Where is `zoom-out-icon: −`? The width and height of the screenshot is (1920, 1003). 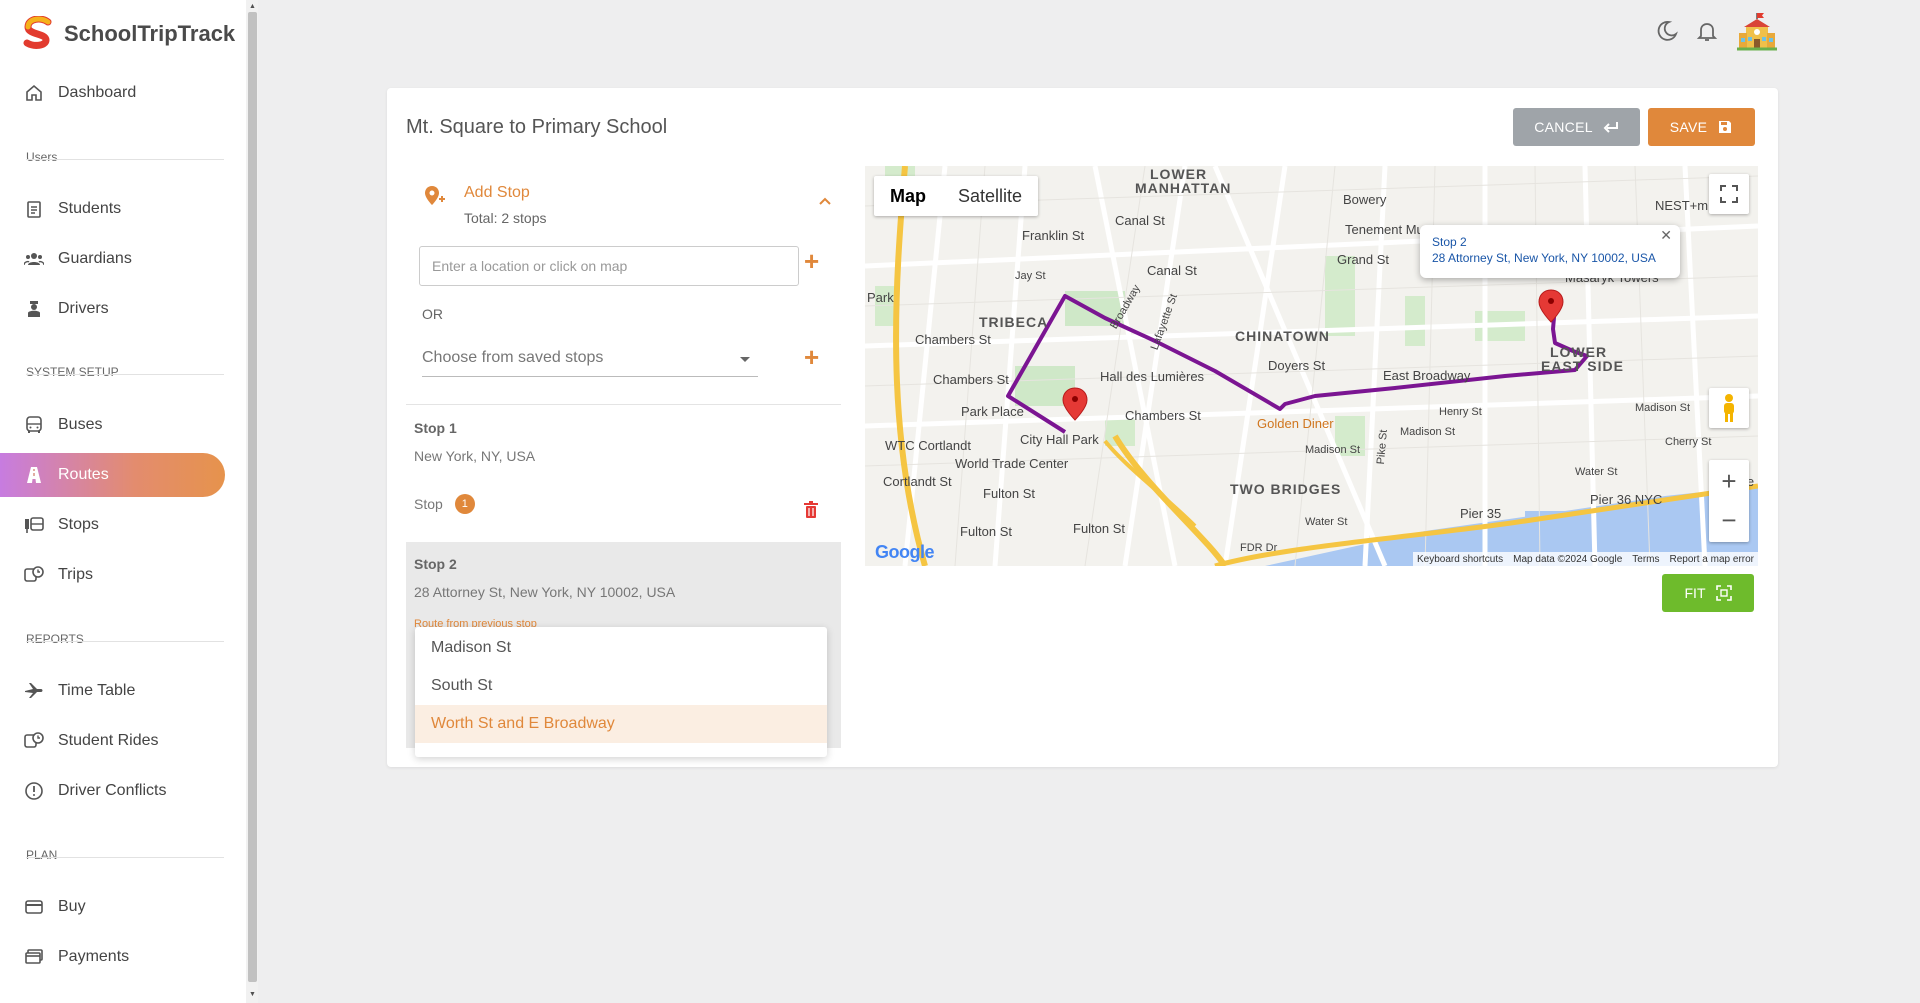 zoom-out-icon: − is located at coordinates (1728, 521).